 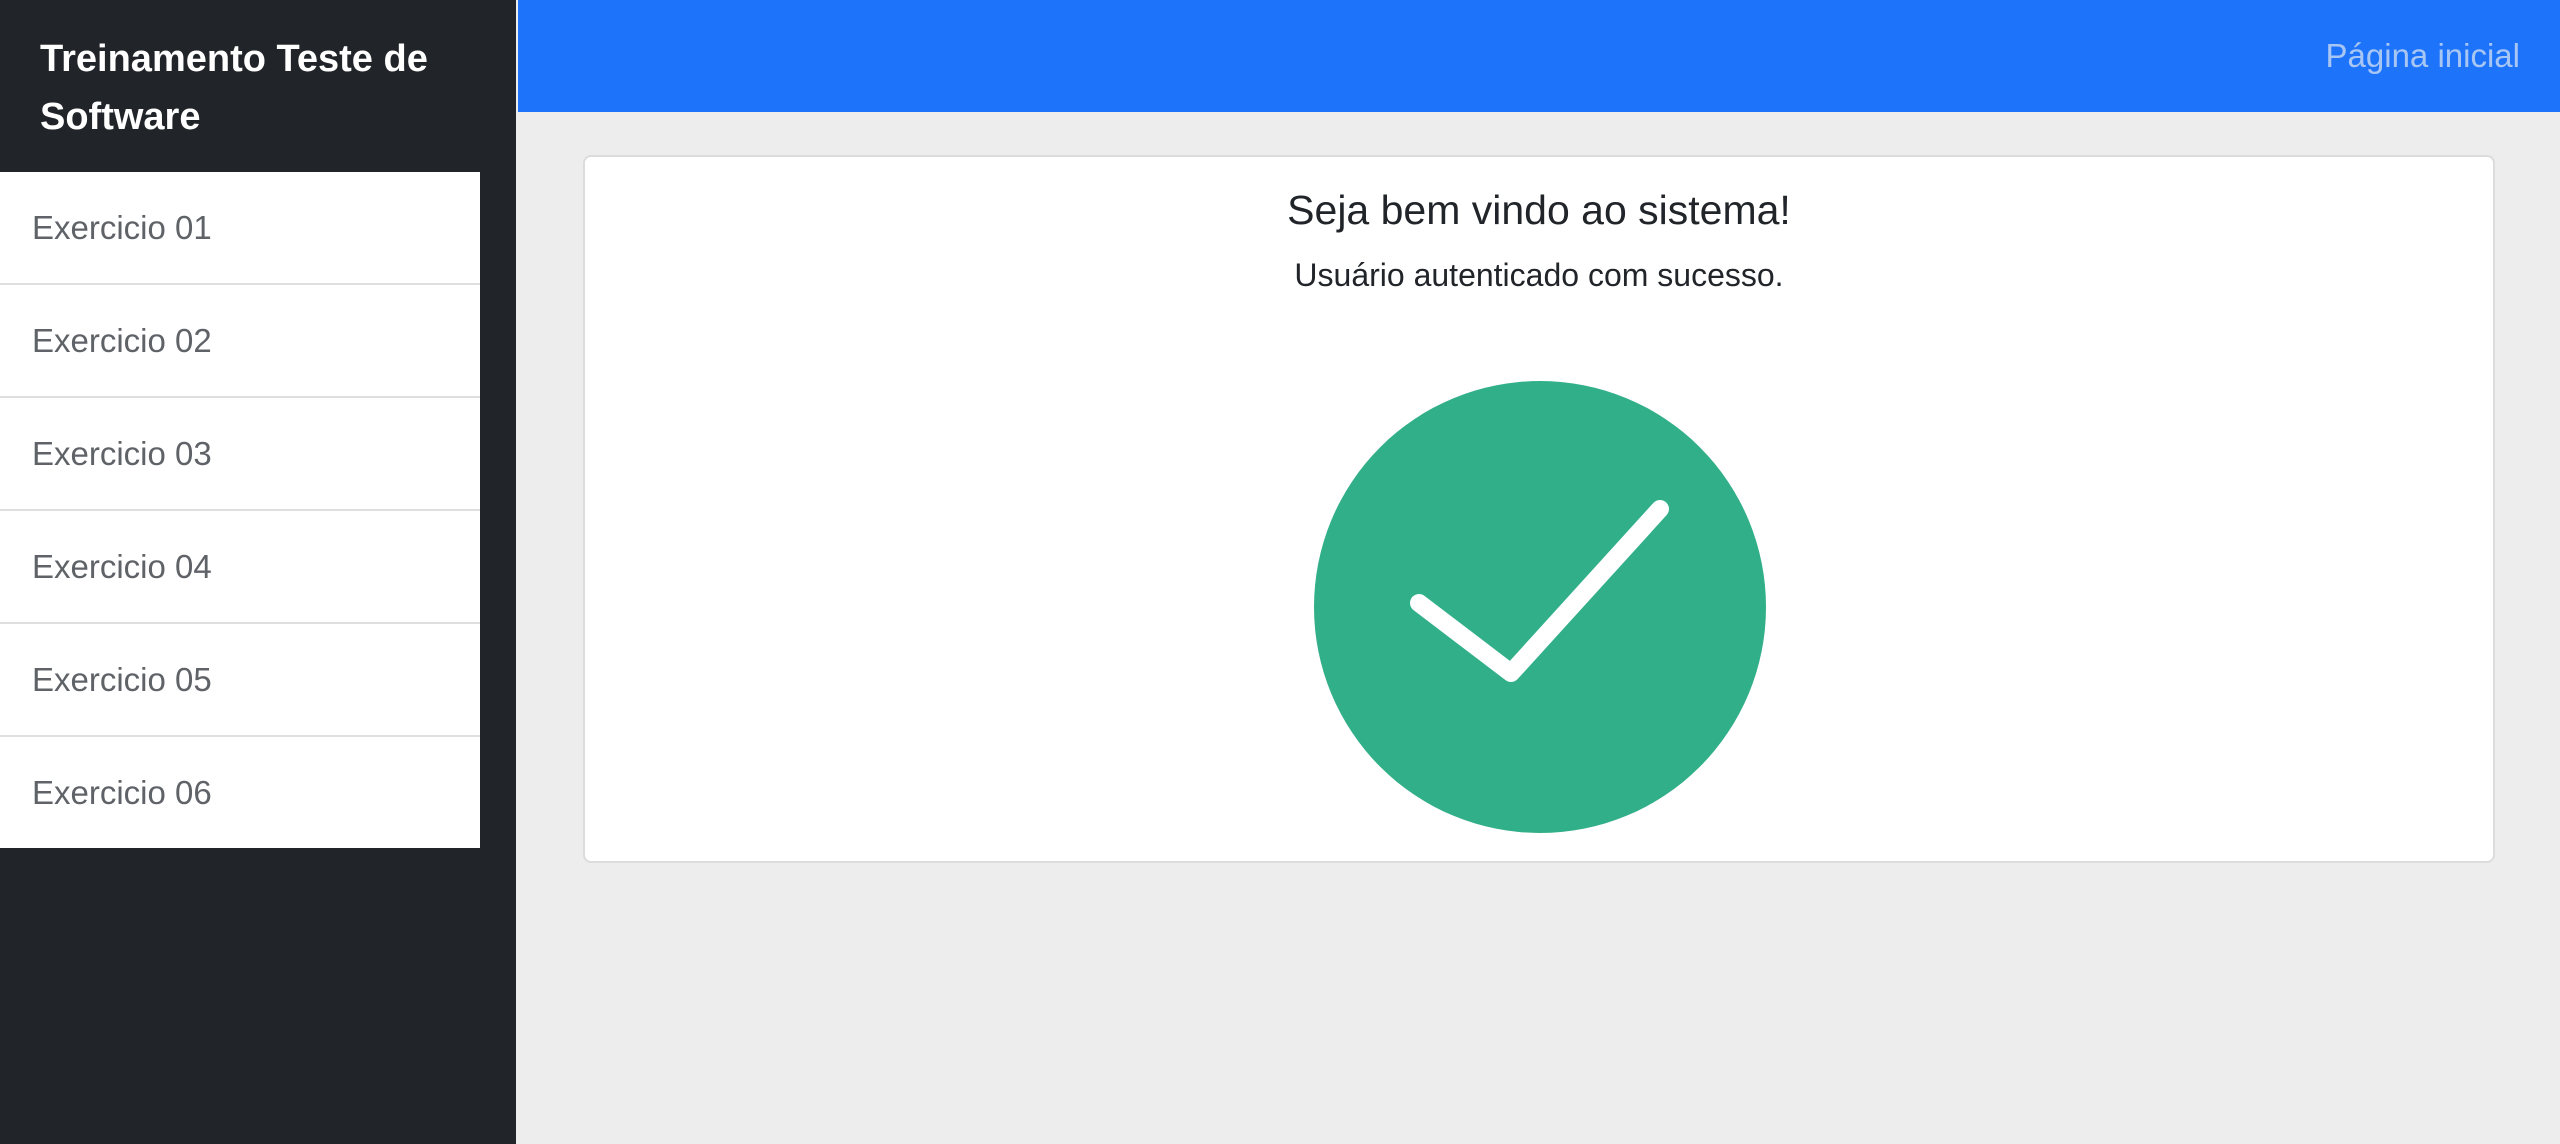 What do you see at coordinates (240, 341) in the screenshot?
I see `sidebar-item-exercicio-02: Exercicio 02` at bounding box center [240, 341].